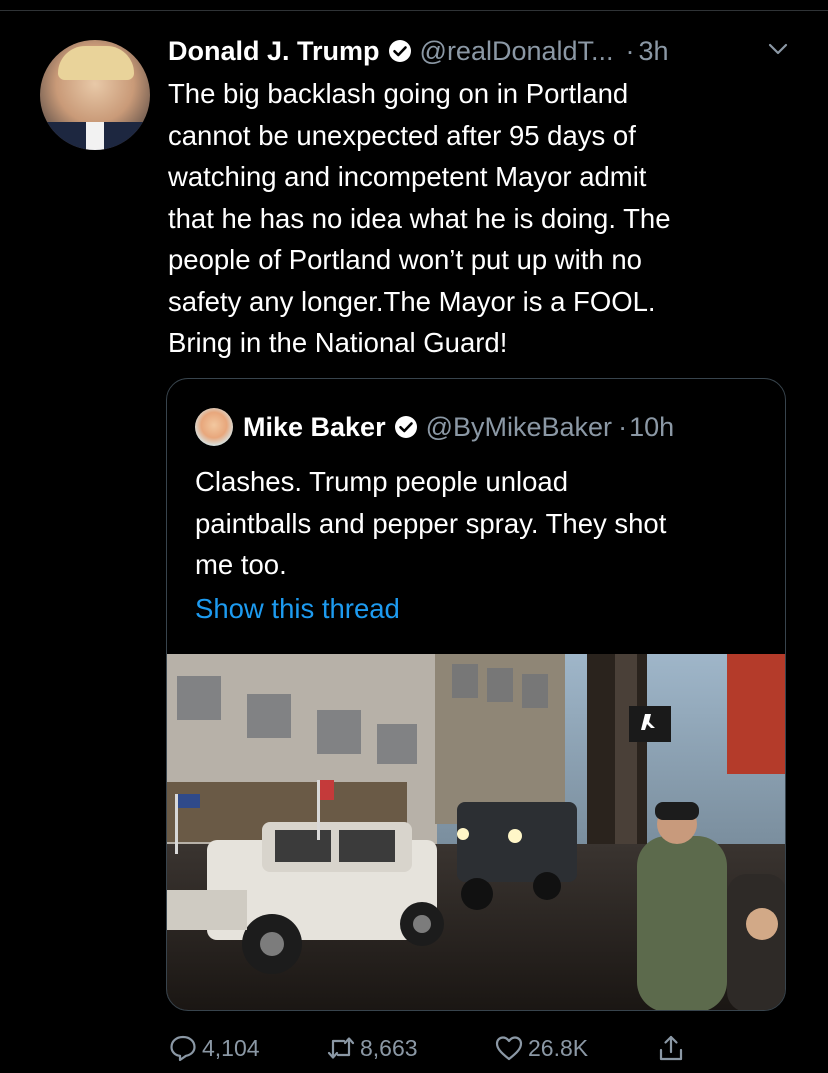 The image size is (828, 1073). Describe the element at coordinates (778, 49) in the screenshot. I see `chevron-down-icon` at that location.